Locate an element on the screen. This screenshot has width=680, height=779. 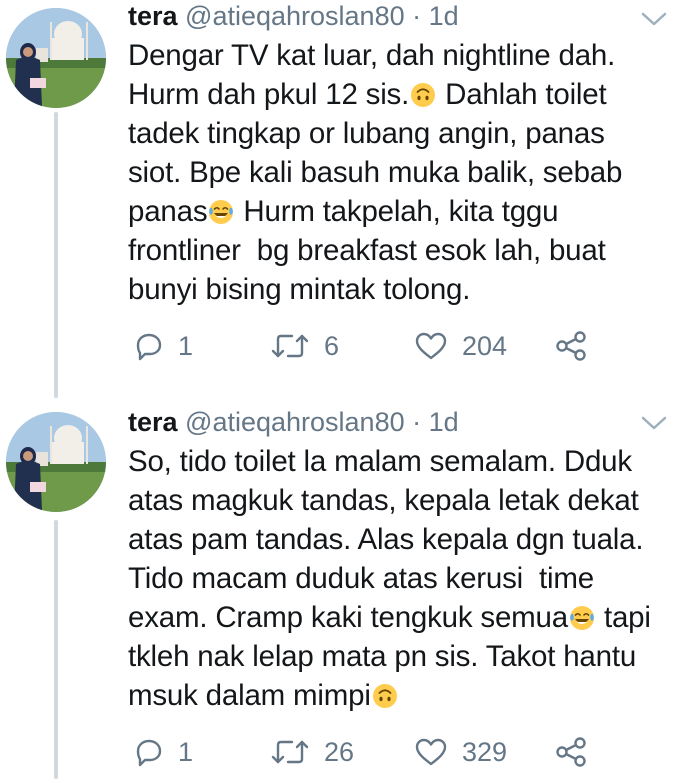
tweet-text-segment: exam. Cramp kaki tengkuk semua is located at coordinates (348, 617).